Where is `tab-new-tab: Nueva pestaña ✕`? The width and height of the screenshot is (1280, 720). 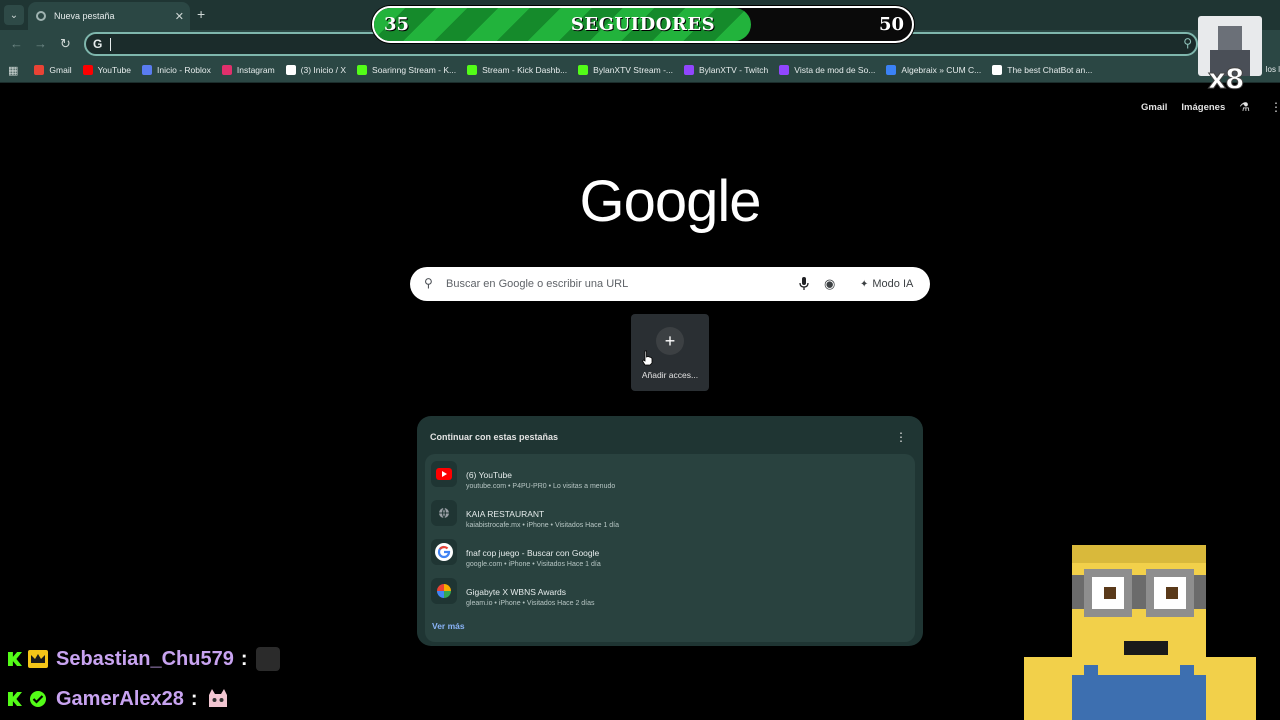 tab-new-tab: Nueva pestaña ✕ is located at coordinates (109, 16).